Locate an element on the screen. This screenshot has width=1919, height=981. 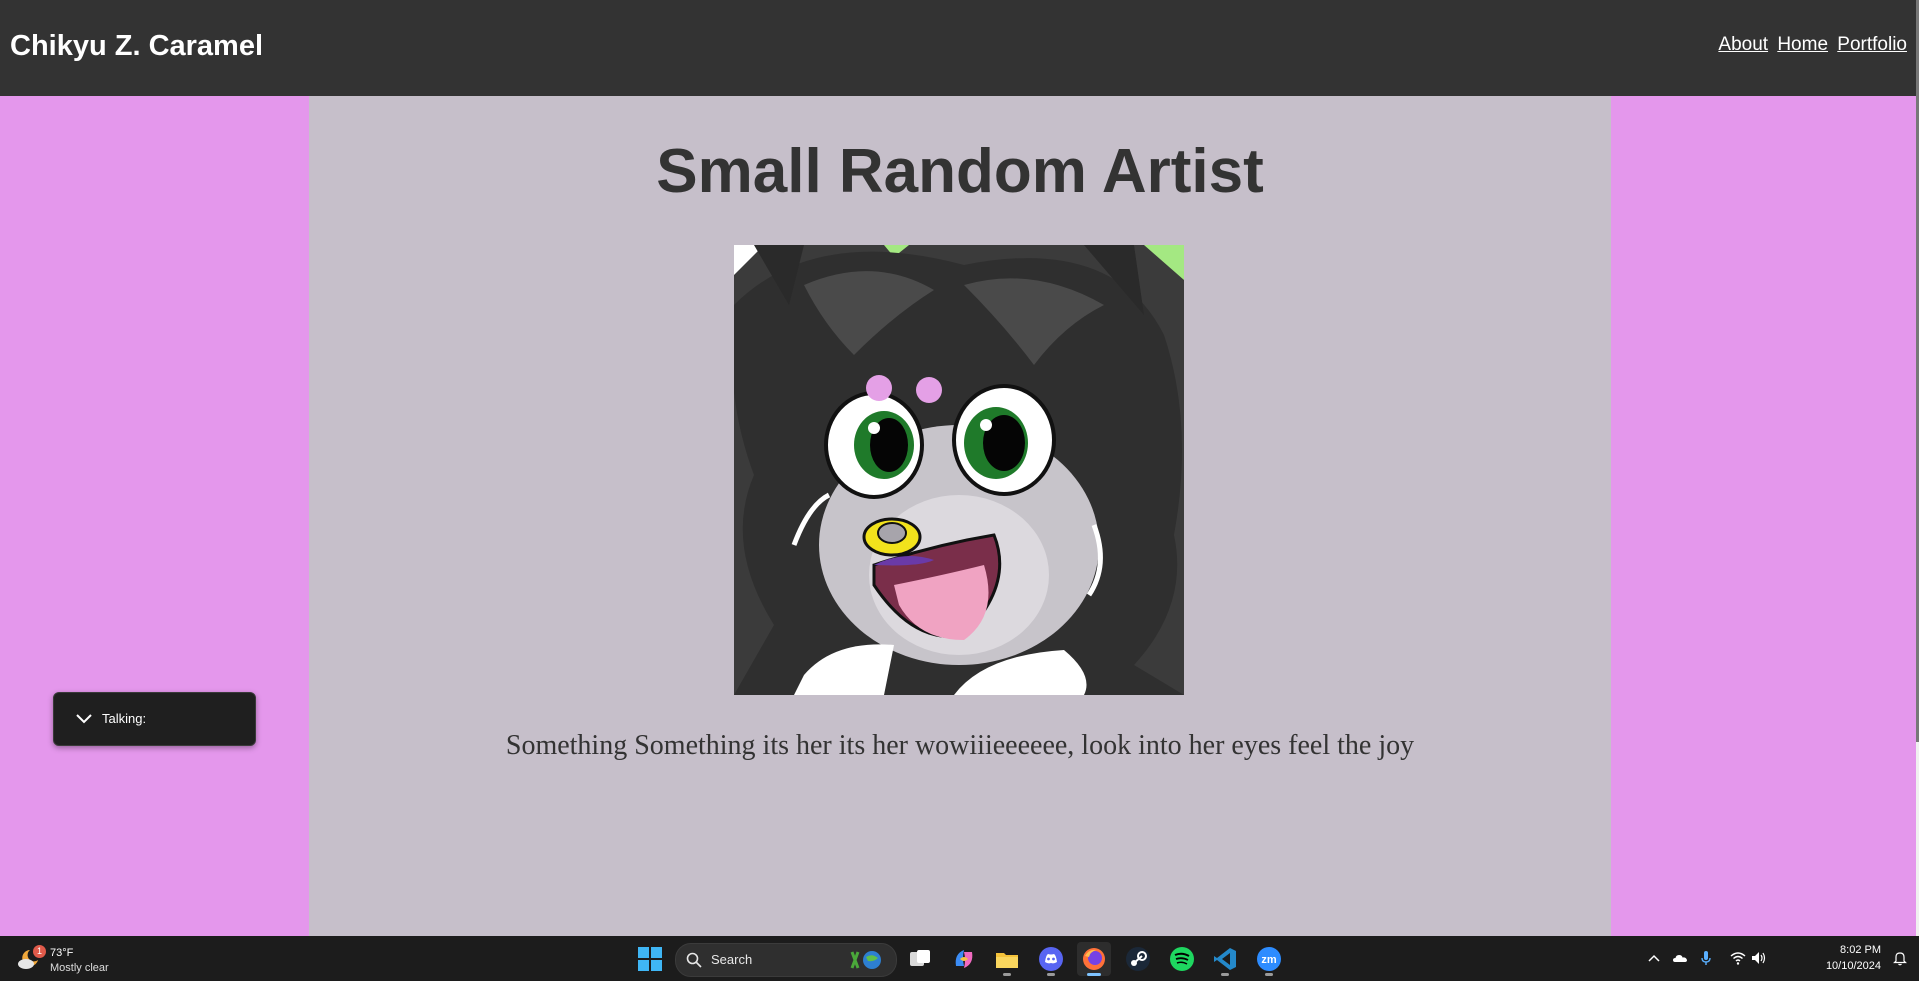
firefox-button is located at coordinates (1094, 959).